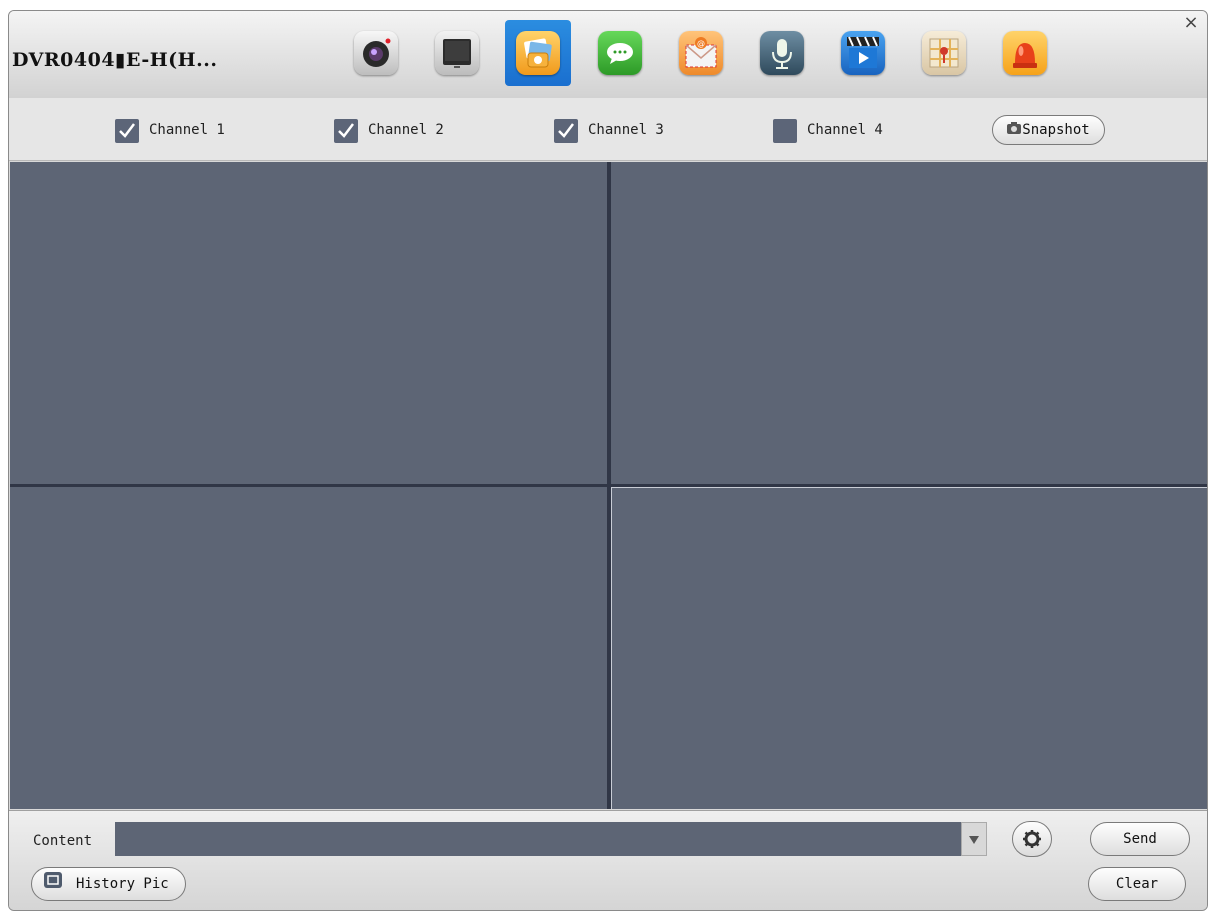  I want to click on email-icon: @, so click(701, 53).